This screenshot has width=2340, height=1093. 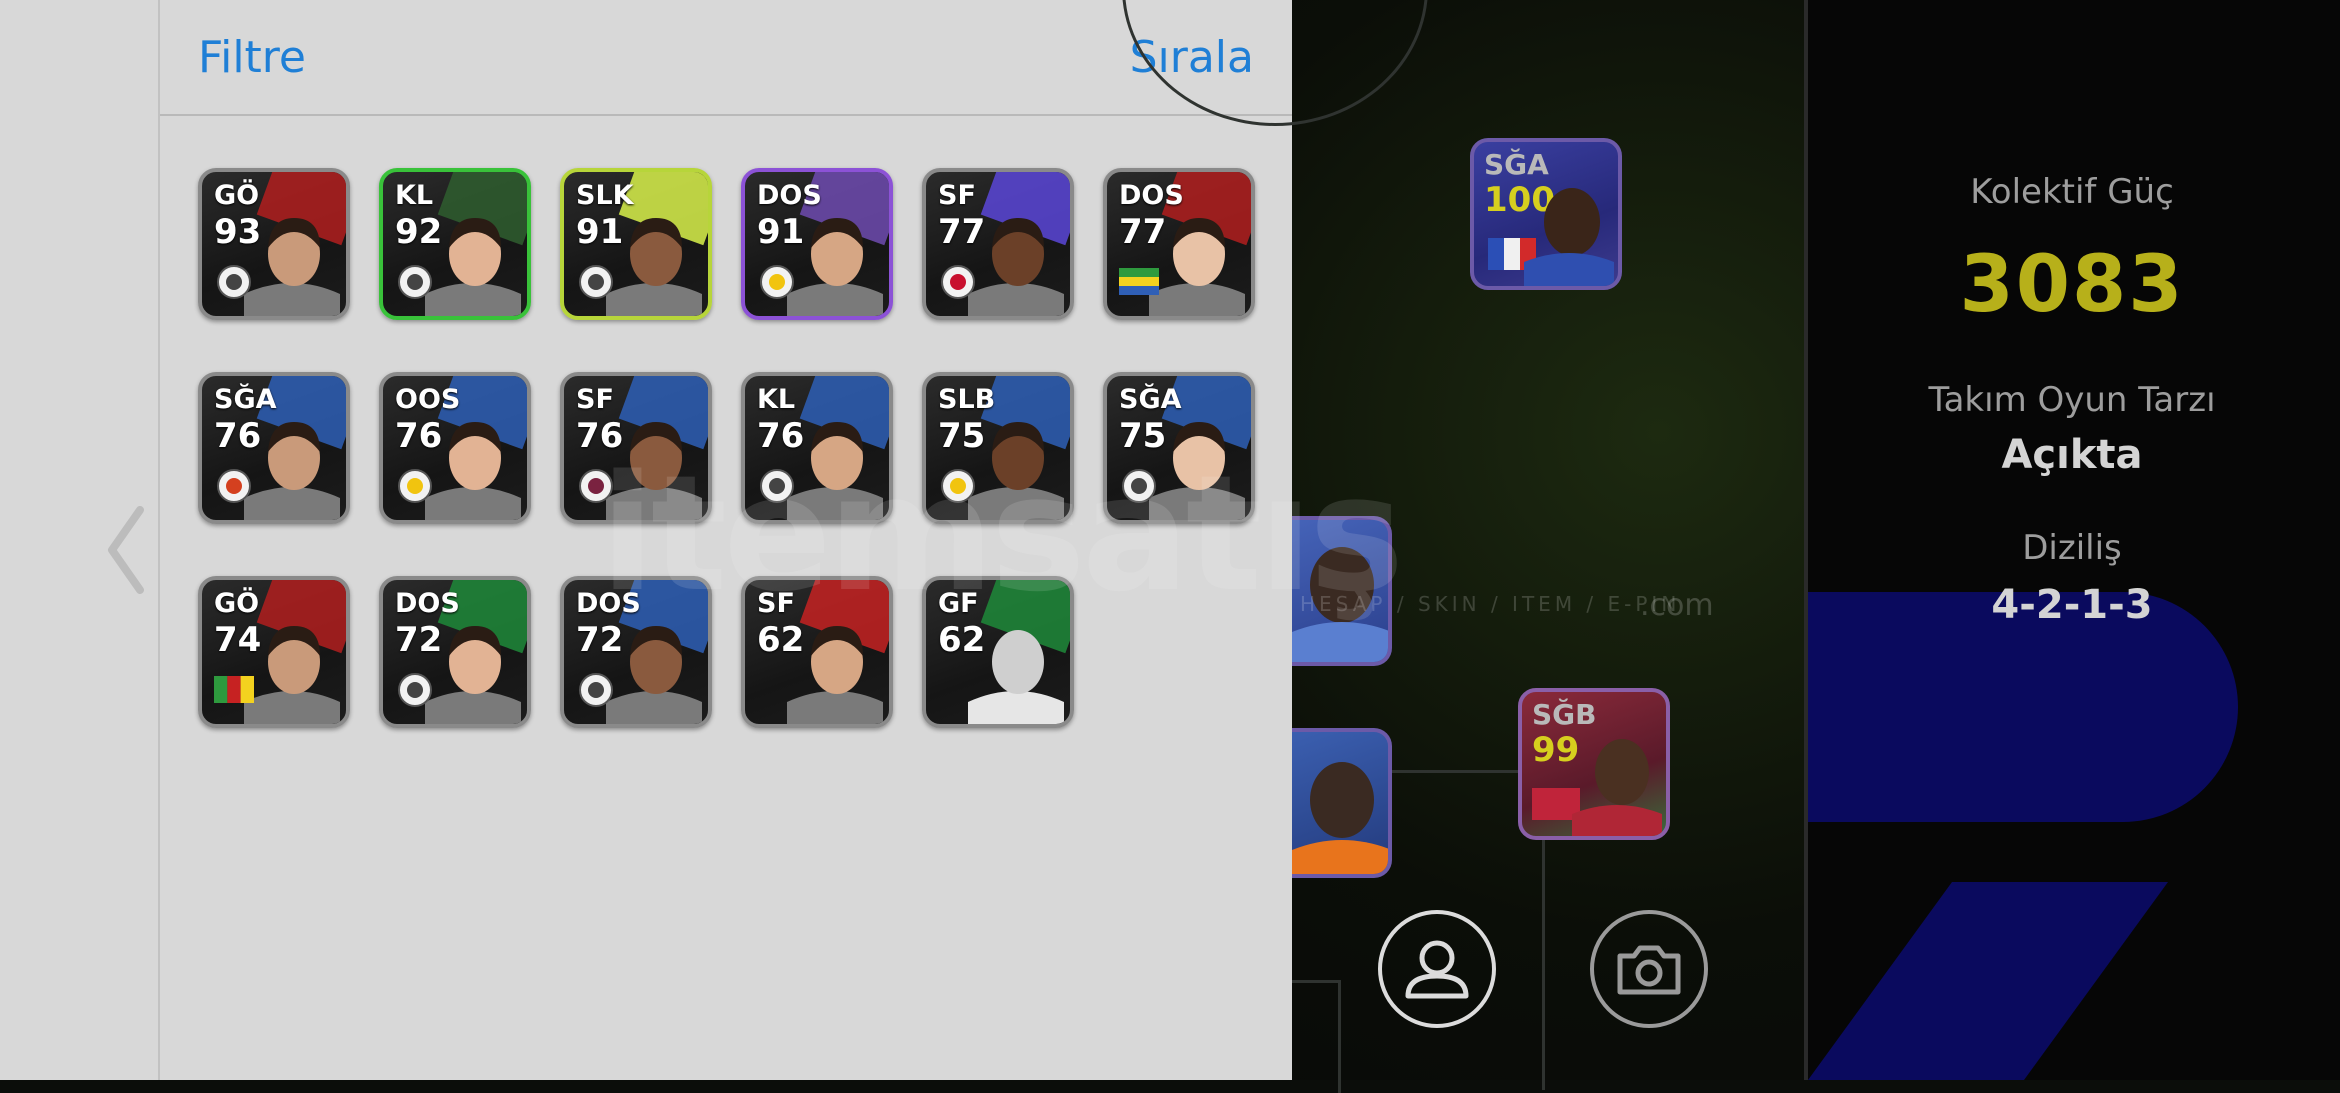 I want to click on watermark-subtitle: HESAP / SKIN / ITEM / E-PIN, so click(x=1490, y=604).